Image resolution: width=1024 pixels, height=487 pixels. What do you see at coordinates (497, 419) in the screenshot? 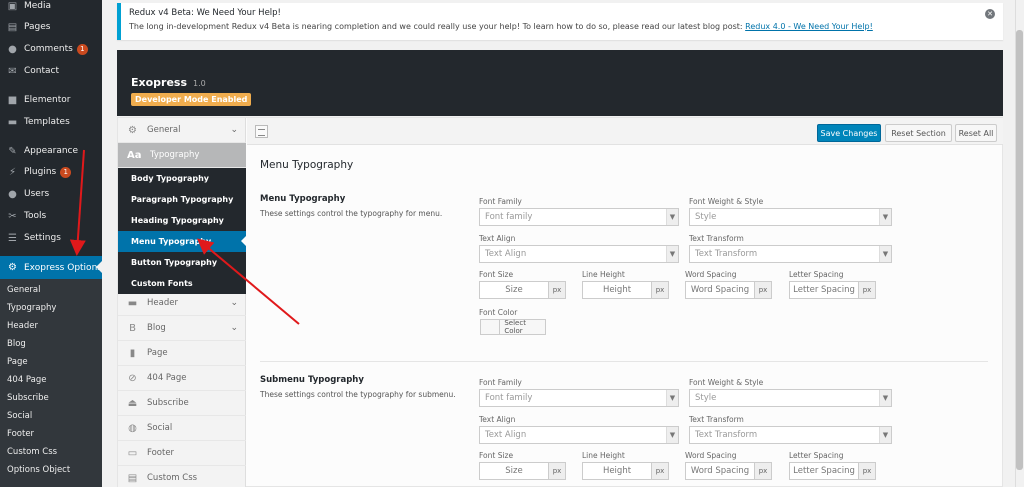
I see `text-align-label: Text Align` at bounding box center [497, 419].